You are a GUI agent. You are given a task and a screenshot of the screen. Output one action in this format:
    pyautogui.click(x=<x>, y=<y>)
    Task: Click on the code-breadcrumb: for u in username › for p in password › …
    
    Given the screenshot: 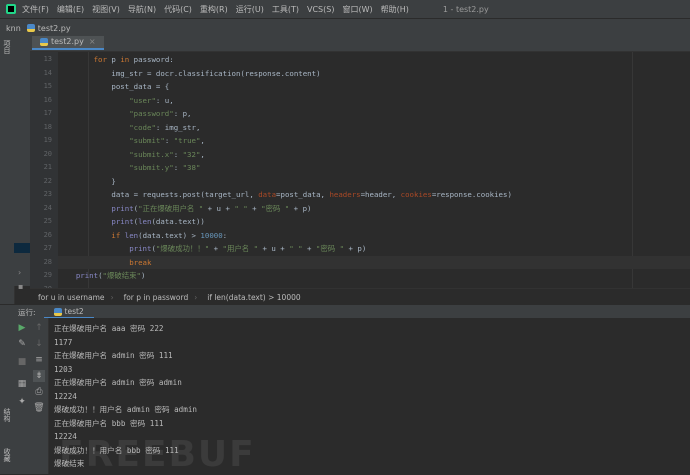 What is the action you would take?
    pyautogui.click(x=360, y=296)
    